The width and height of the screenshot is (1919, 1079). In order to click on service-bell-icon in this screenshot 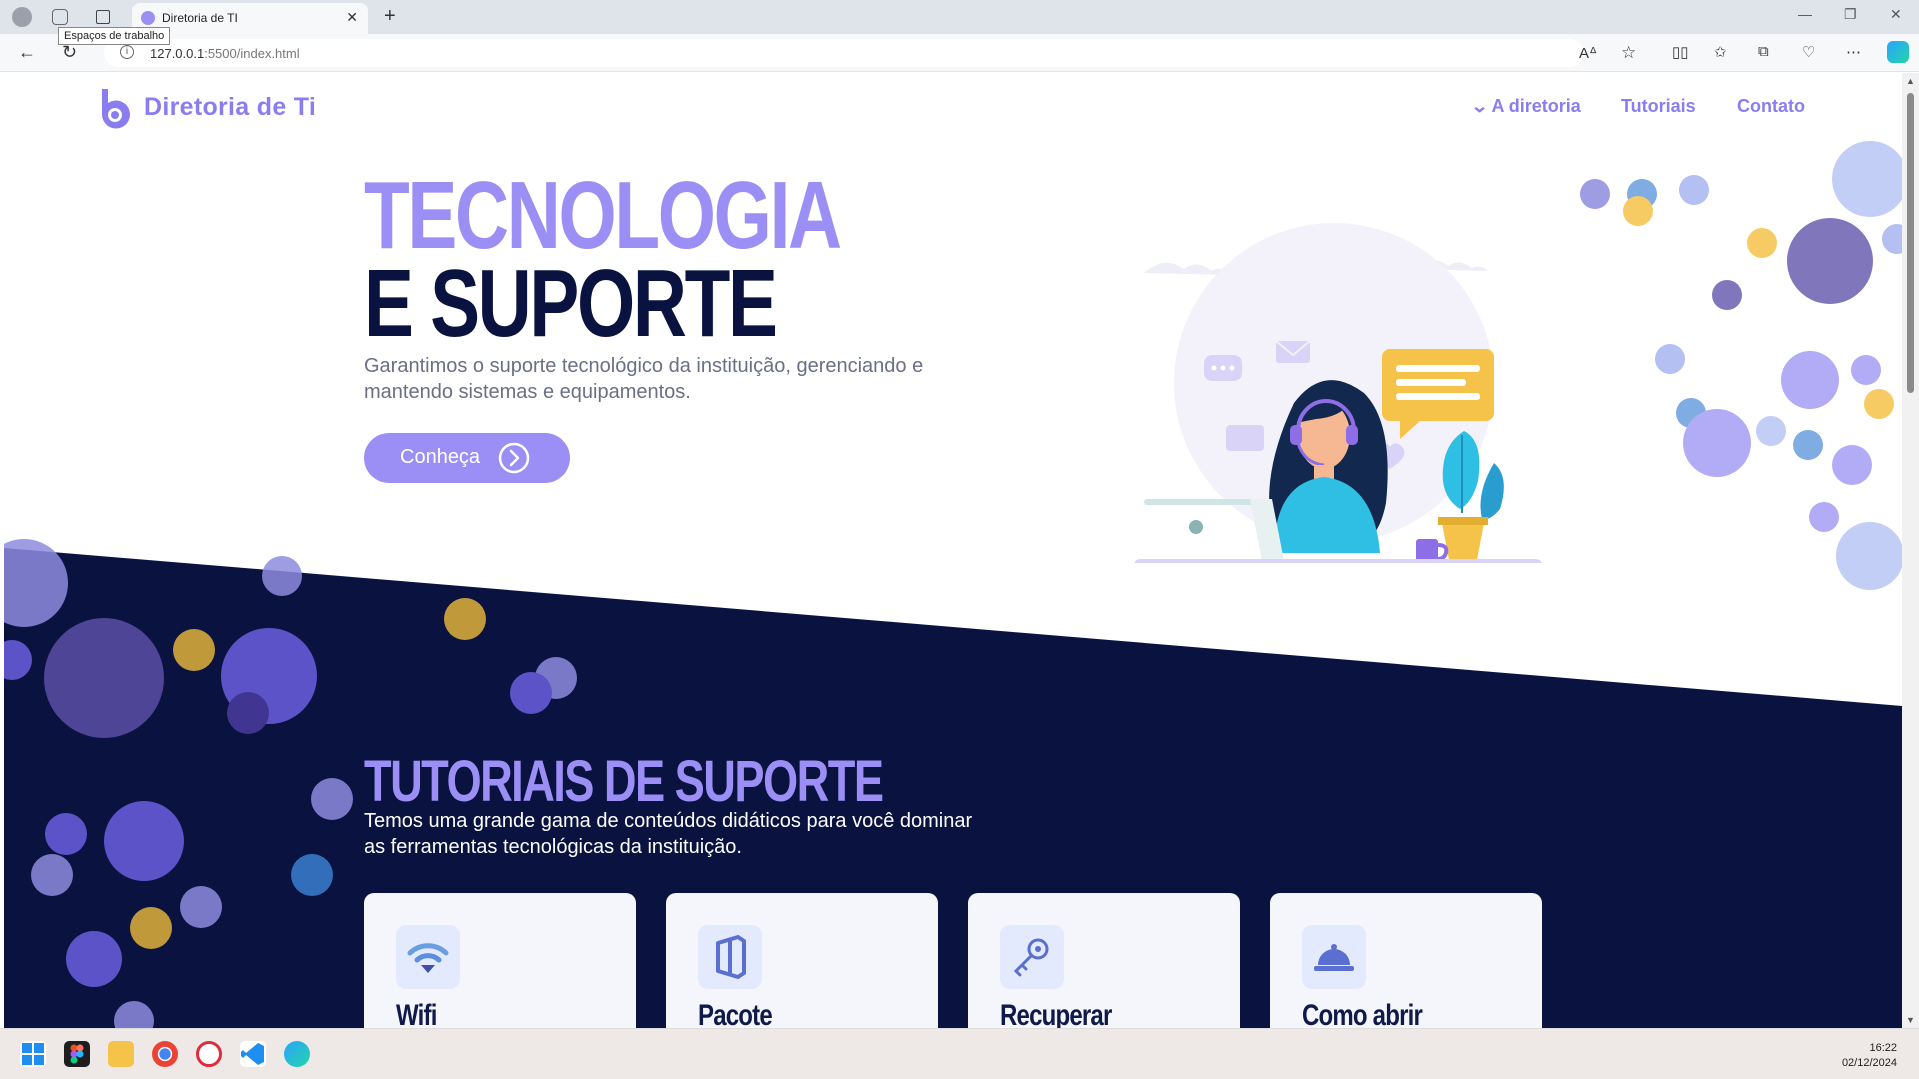, I will do `click(1334, 957)`.